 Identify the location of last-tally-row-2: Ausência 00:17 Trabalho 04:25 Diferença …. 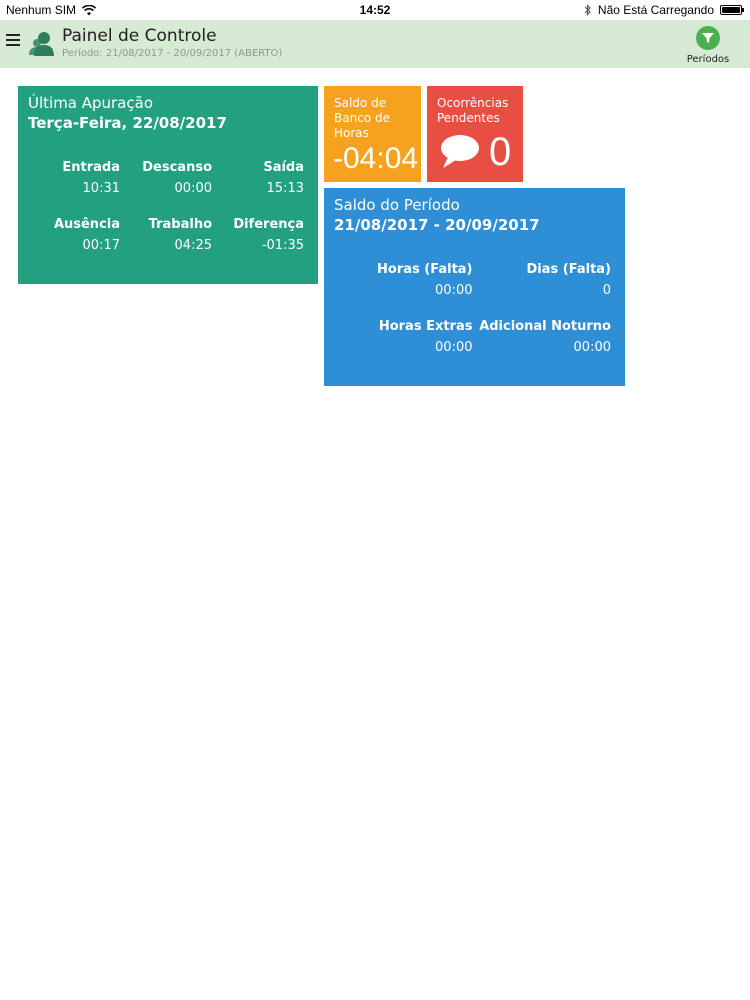
(166, 235).